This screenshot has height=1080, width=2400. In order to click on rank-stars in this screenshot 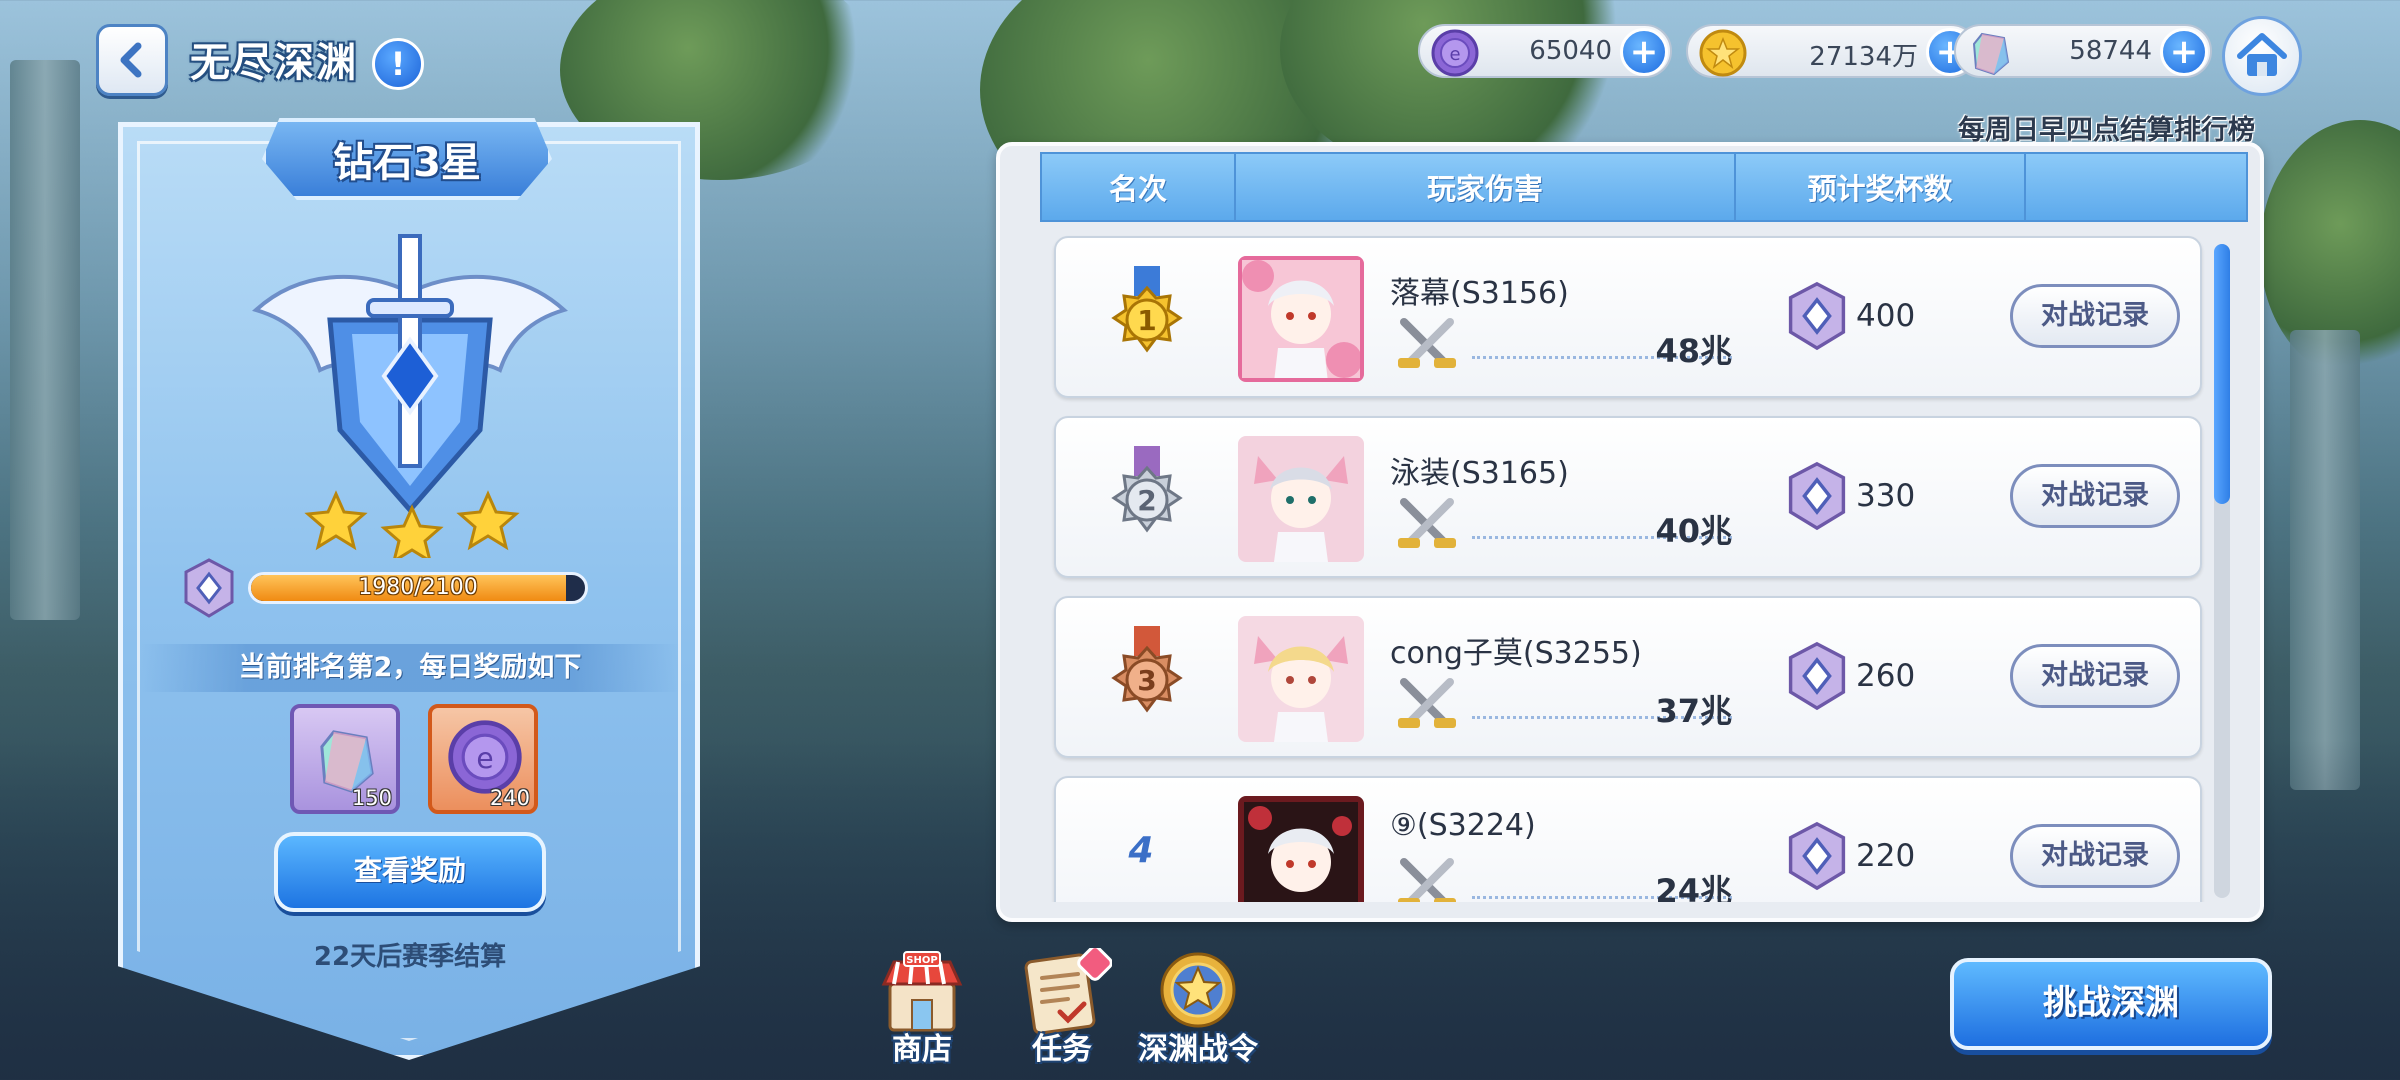, I will do `click(412, 524)`.